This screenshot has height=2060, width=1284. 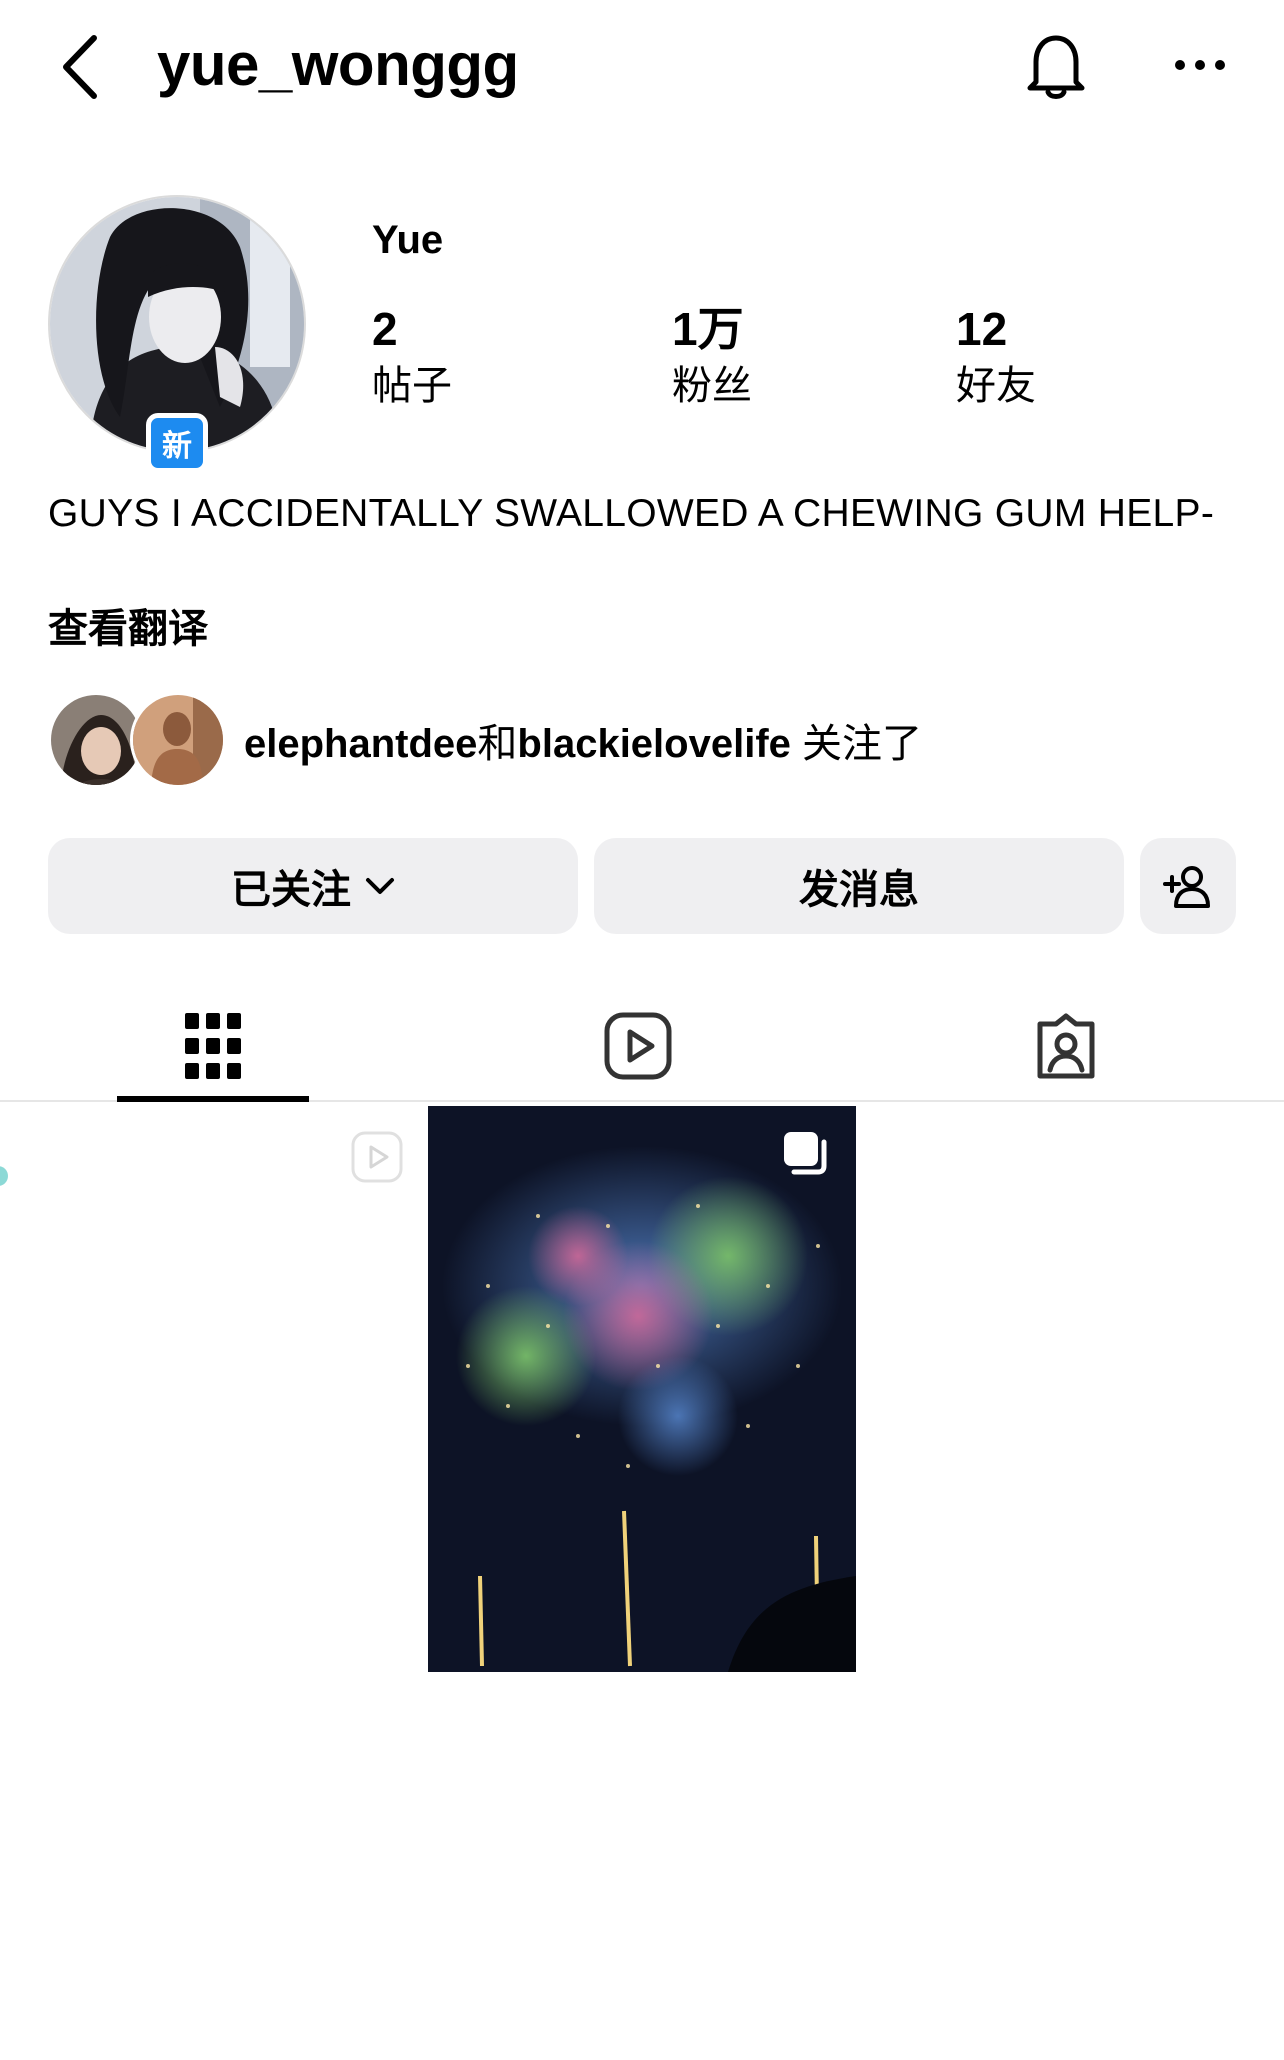 I want to click on stat-followers-label: 粉丝, so click(x=712, y=386).